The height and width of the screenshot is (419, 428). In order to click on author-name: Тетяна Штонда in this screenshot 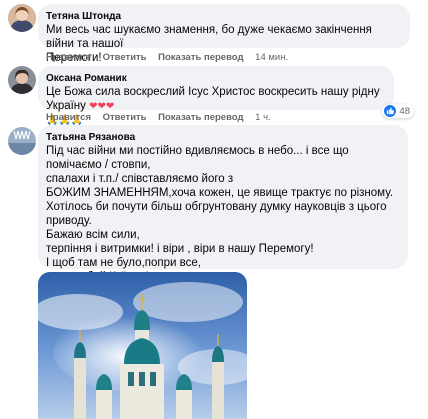, I will do `click(223, 16)`.